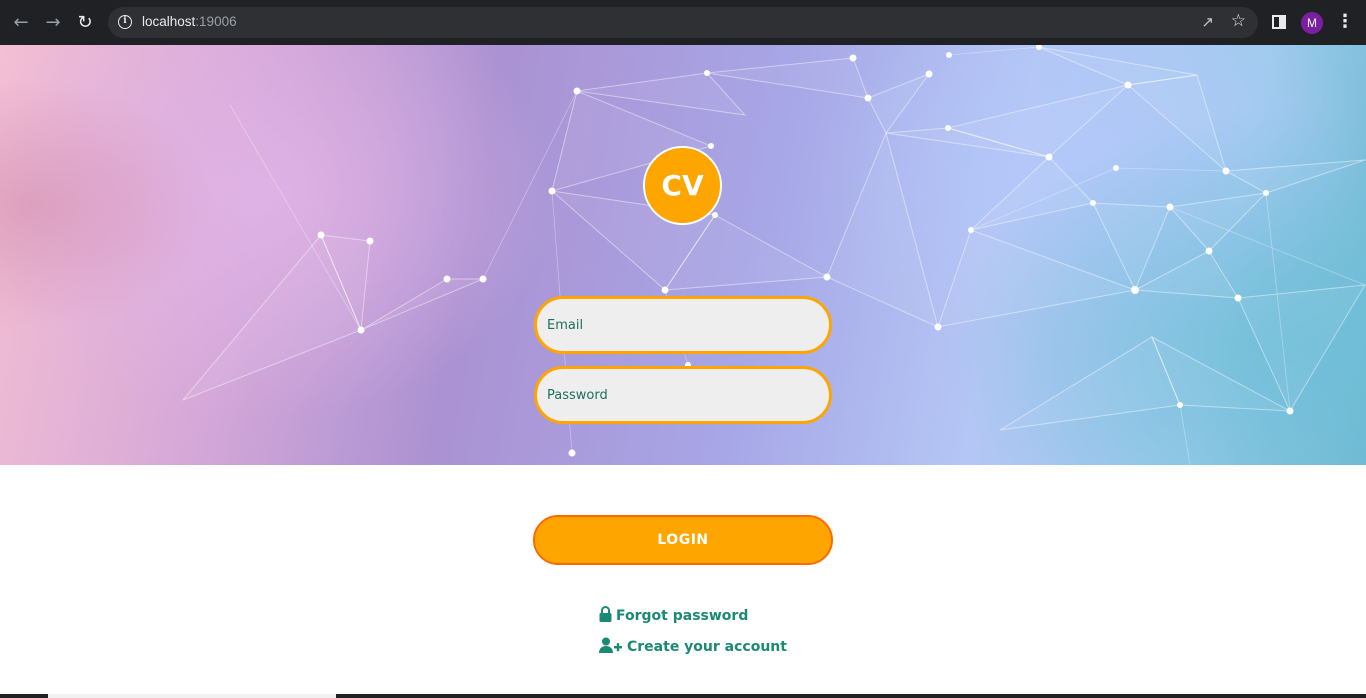 The width and height of the screenshot is (1366, 698). I want to click on create-account-link: Create your account, so click(693, 647).